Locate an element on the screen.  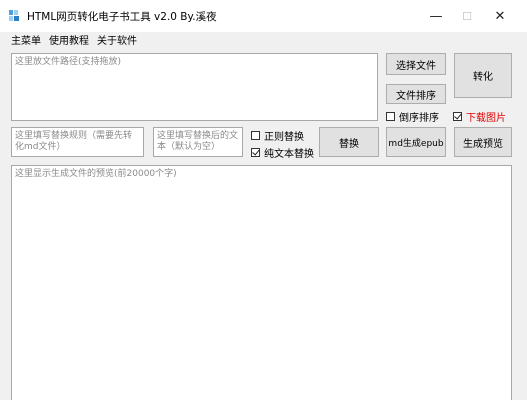
file-path-input: 这里放文件路径(支持拖放) is located at coordinates (194, 87).